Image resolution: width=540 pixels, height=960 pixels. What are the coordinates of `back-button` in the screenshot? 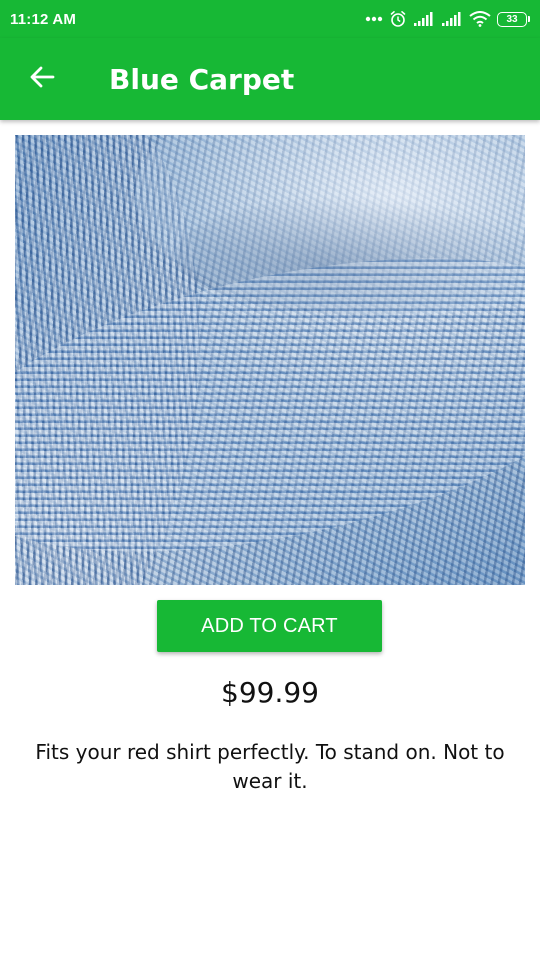 It's located at (42, 79).